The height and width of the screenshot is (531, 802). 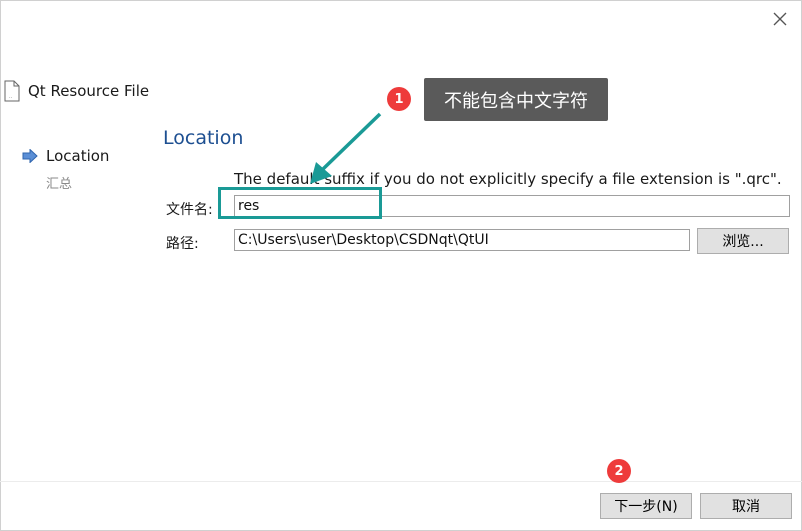 I want to click on annotation-arrow-icon, so click(x=346, y=148).